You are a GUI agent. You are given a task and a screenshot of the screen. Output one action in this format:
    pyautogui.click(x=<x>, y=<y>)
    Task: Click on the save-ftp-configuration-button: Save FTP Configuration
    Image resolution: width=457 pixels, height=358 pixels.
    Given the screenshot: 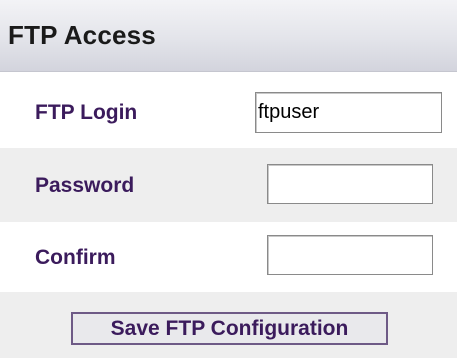 What is the action you would take?
    pyautogui.click(x=229, y=328)
    